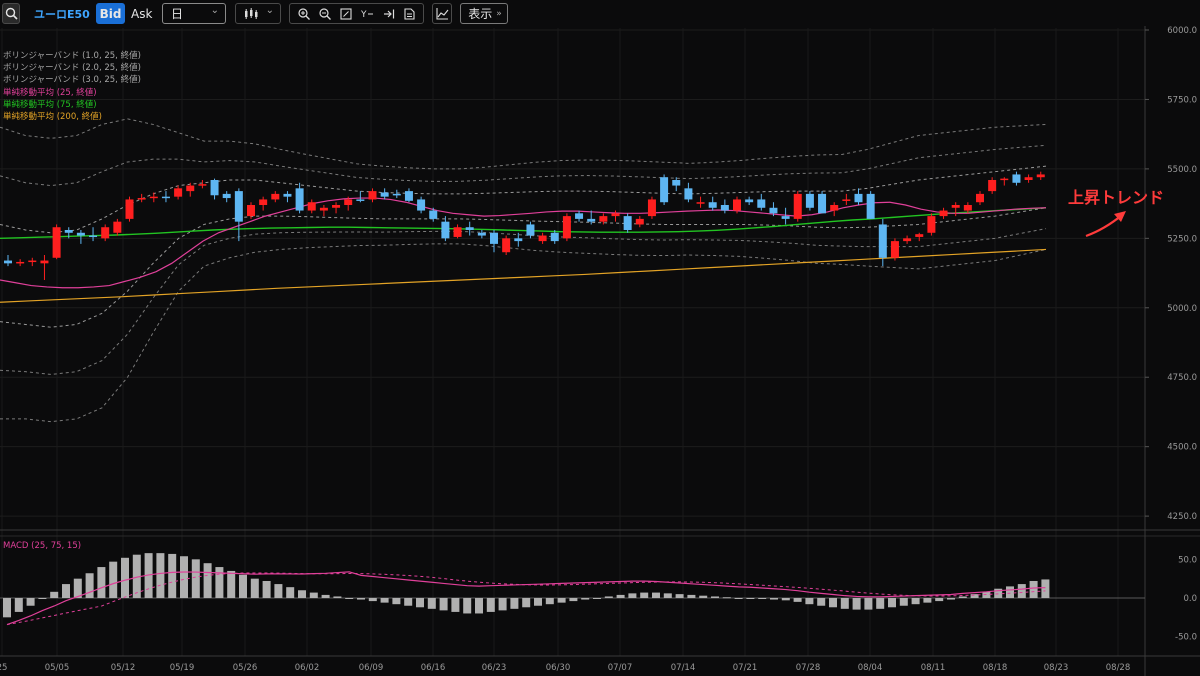 The width and height of the screenshot is (1200, 676). What do you see at coordinates (870, 668) in the screenshot?
I see `date-tick-label: 08/04` at bounding box center [870, 668].